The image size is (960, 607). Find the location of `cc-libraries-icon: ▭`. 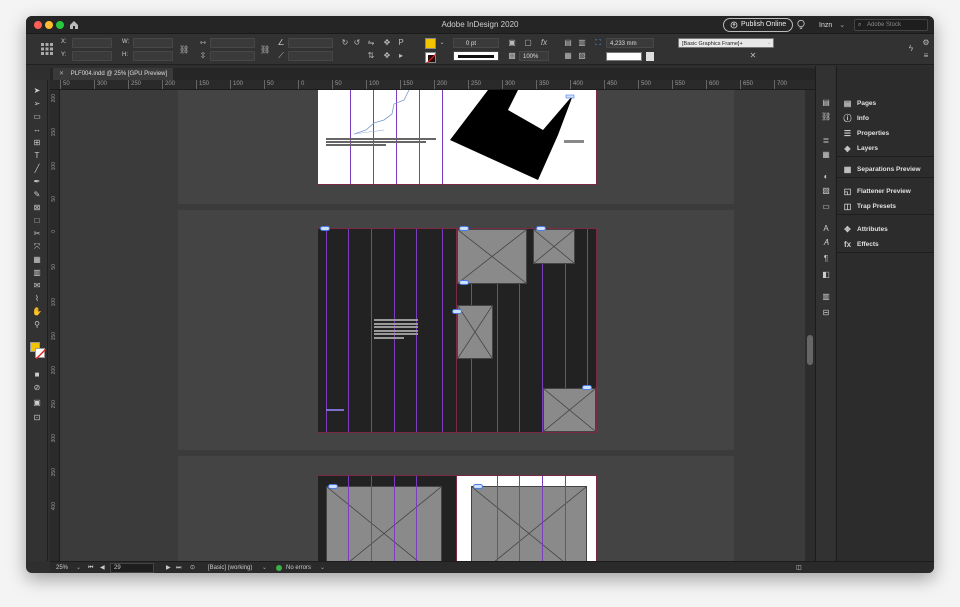

cc-libraries-icon: ▭ is located at coordinates (826, 207).